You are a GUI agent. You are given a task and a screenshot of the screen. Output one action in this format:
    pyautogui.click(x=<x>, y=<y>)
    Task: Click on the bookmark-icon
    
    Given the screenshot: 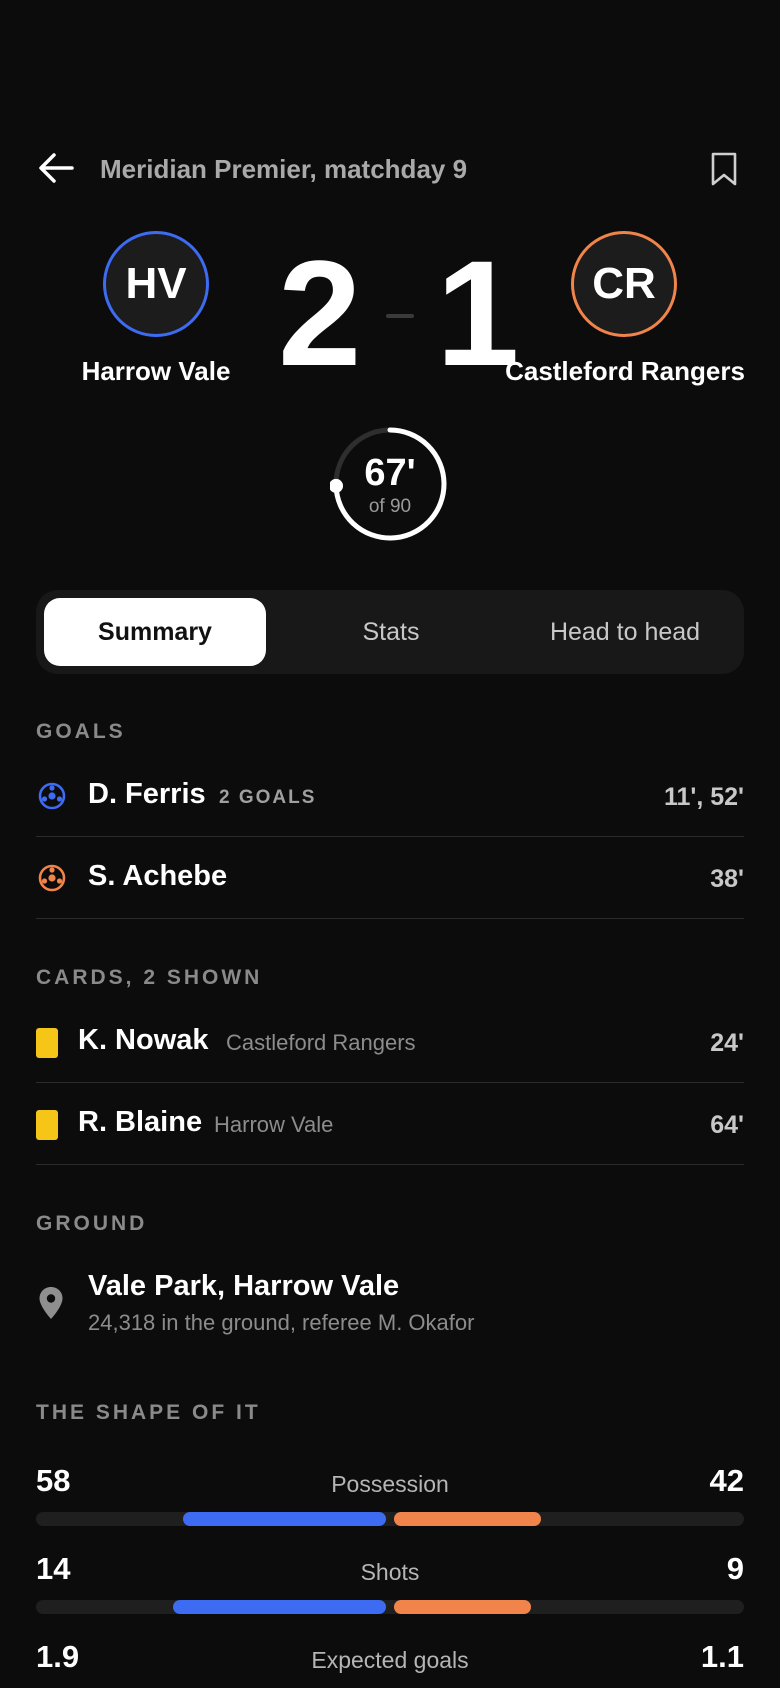 What is the action you would take?
    pyautogui.click(x=724, y=169)
    